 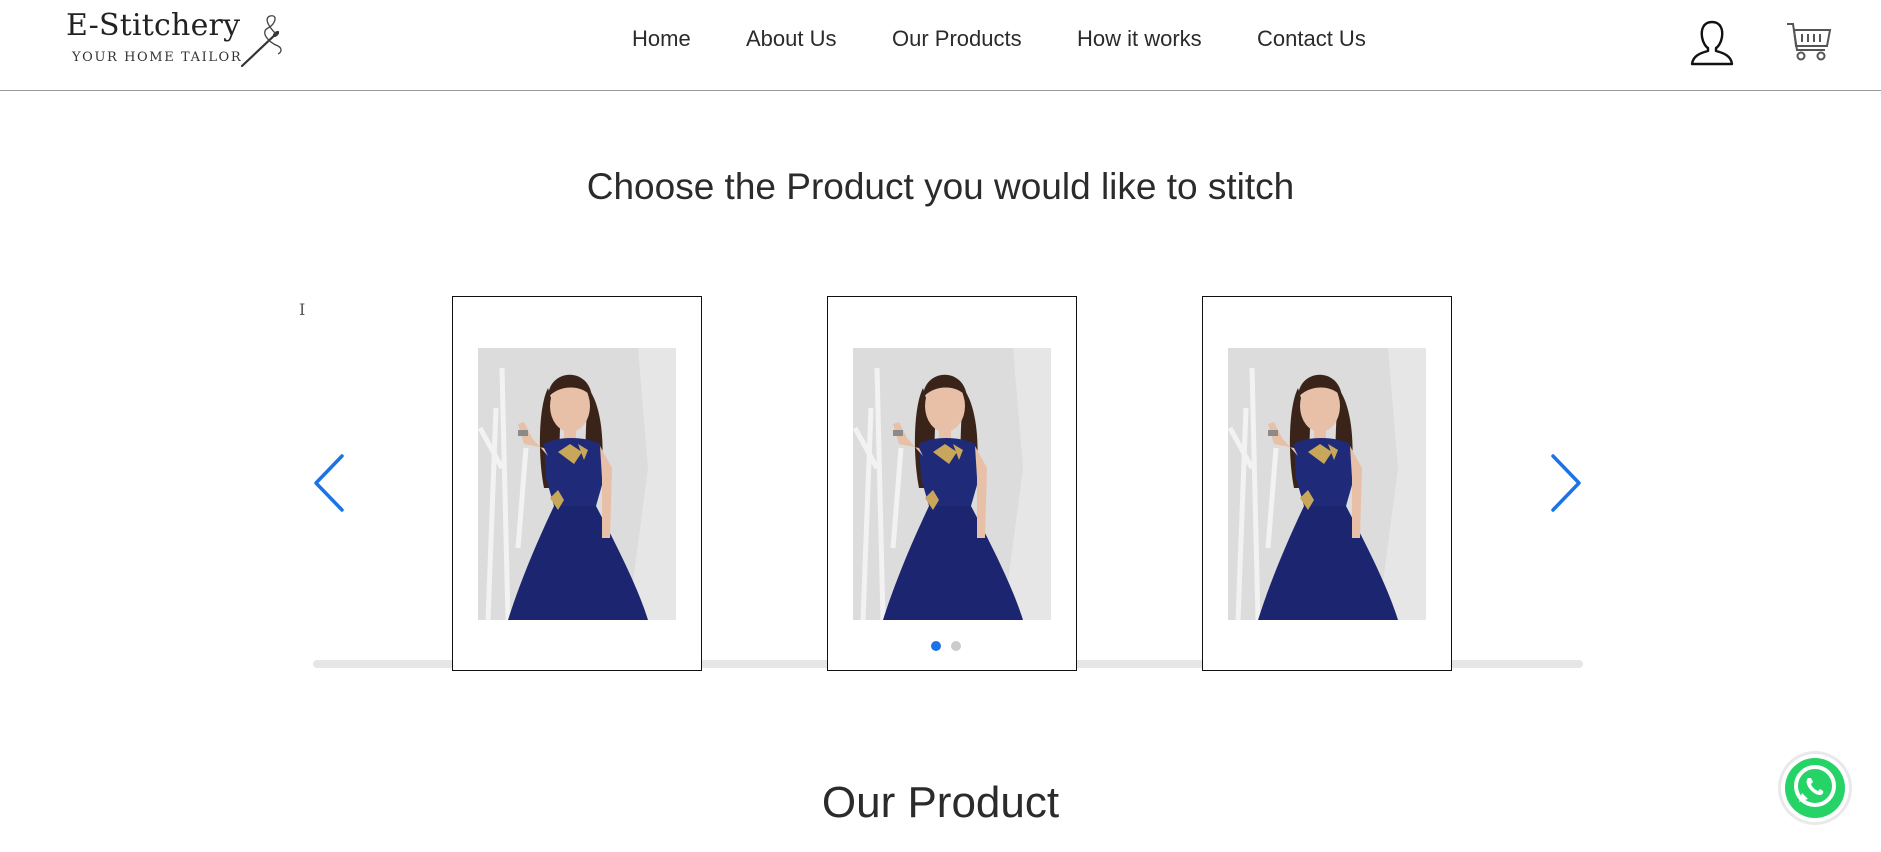 What do you see at coordinates (661, 39) in the screenshot?
I see `nav-home: Home` at bounding box center [661, 39].